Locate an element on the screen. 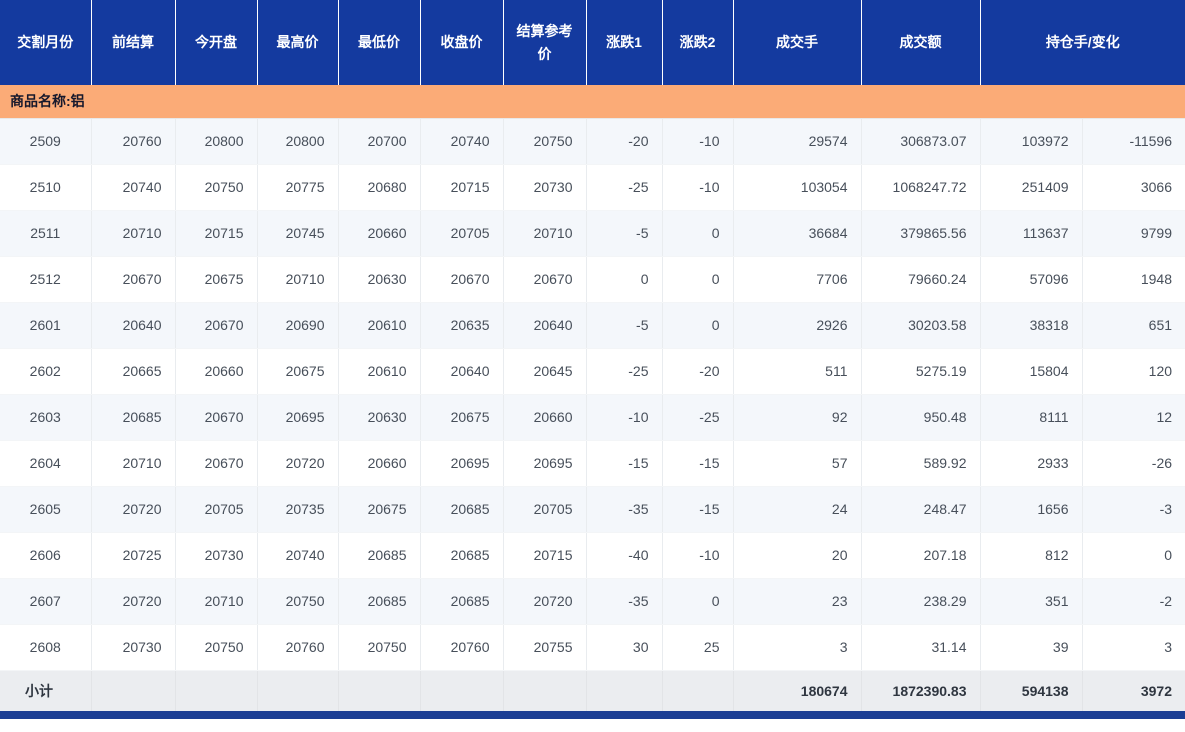 The width and height of the screenshot is (1185, 732). cell-close: 20675 is located at coordinates (462, 417).